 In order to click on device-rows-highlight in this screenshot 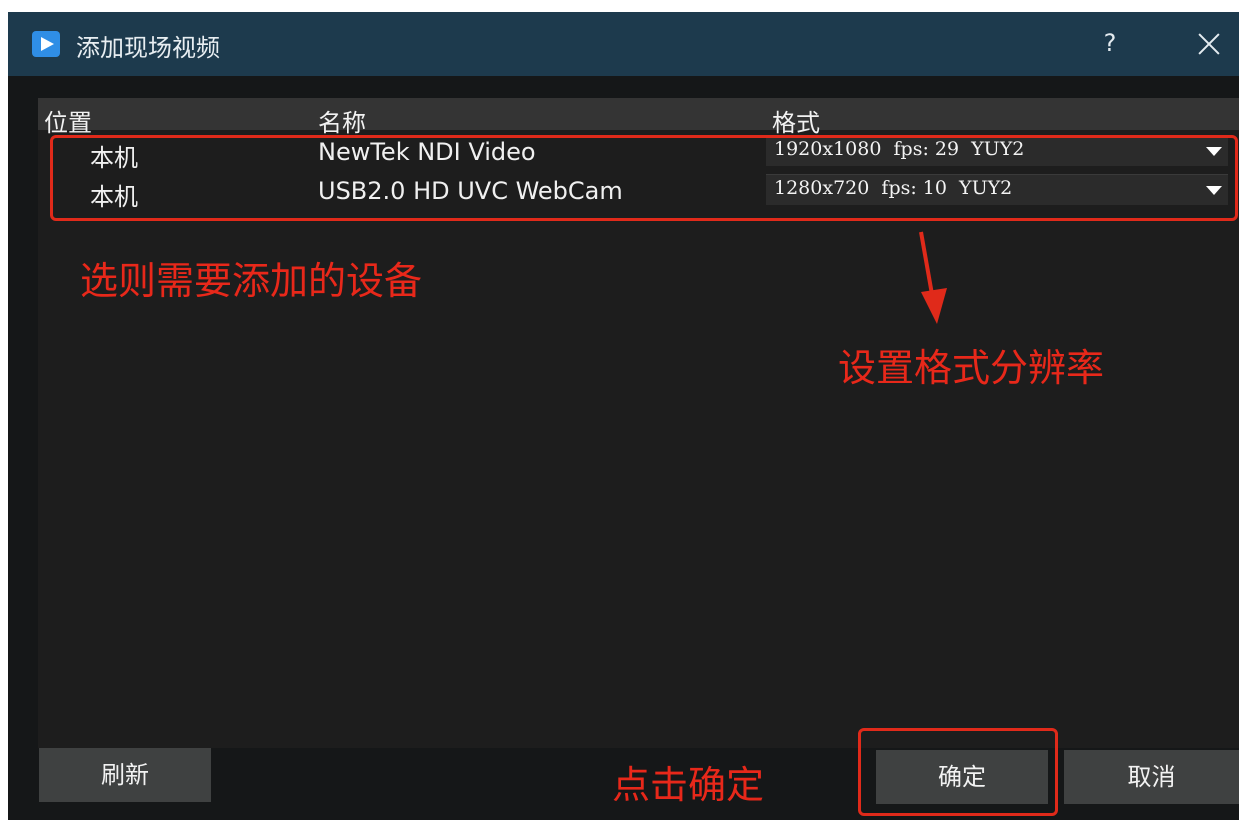, I will do `click(644, 178)`.